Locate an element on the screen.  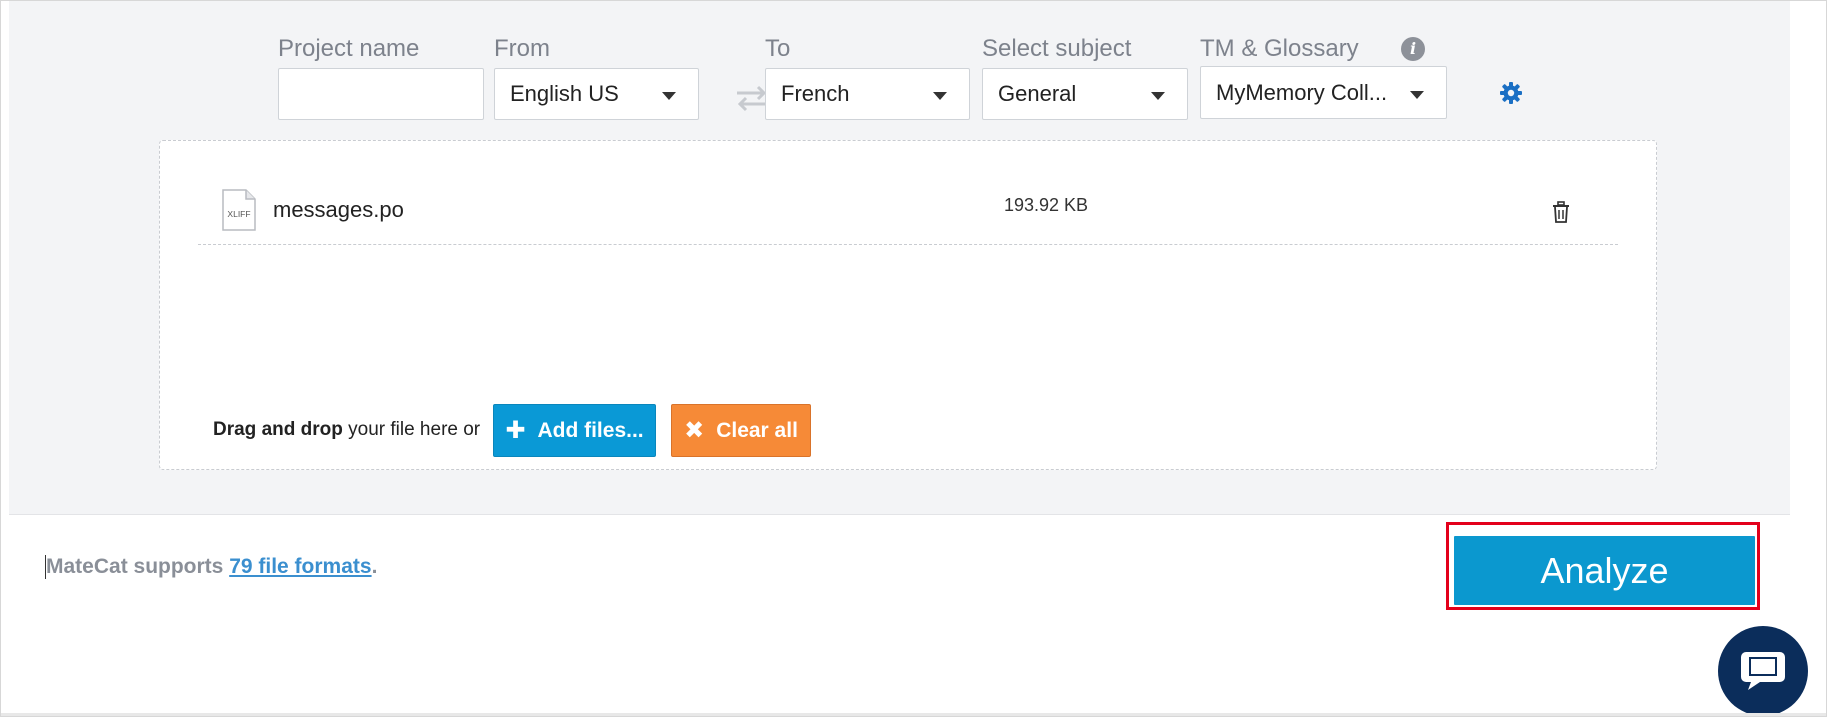
gear-icon is located at coordinates (1511, 93).